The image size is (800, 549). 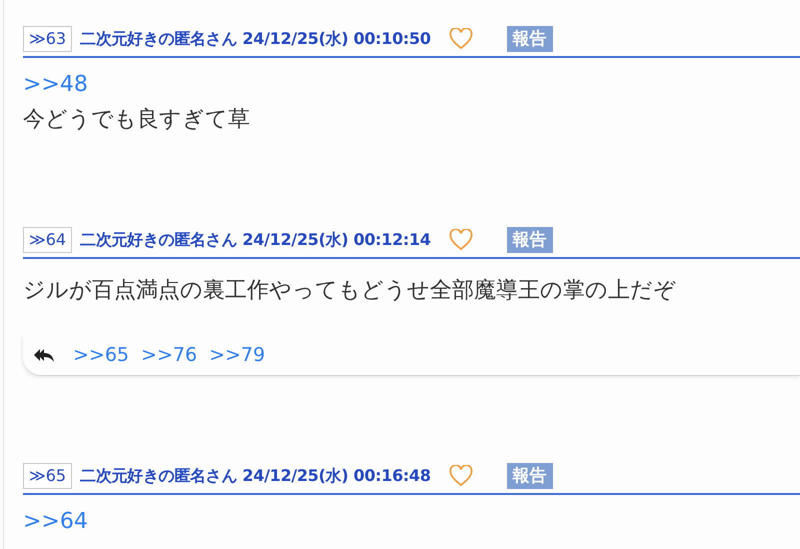 I want to click on reply-link: >>79, so click(x=237, y=355).